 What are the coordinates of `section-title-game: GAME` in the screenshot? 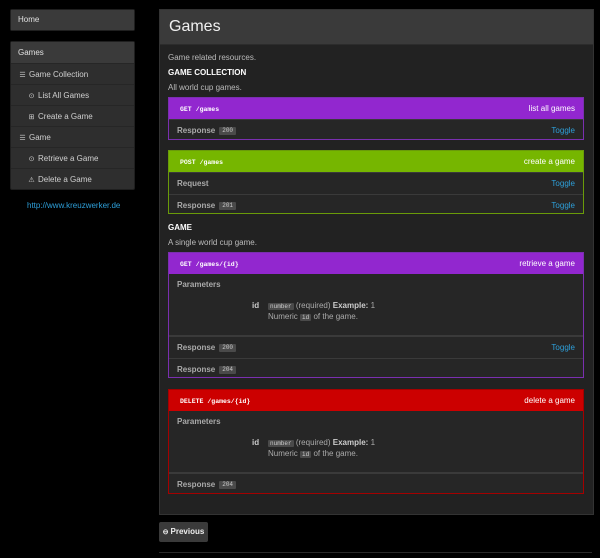 It's located at (180, 227).